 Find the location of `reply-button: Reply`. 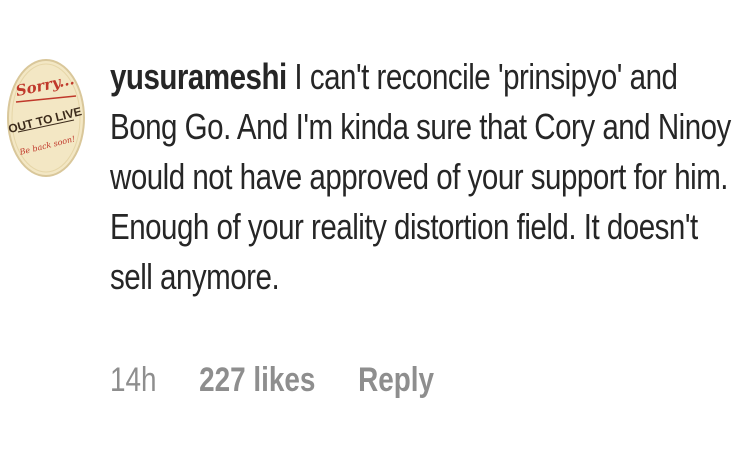

reply-button: Reply is located at coordinates (396, 380).